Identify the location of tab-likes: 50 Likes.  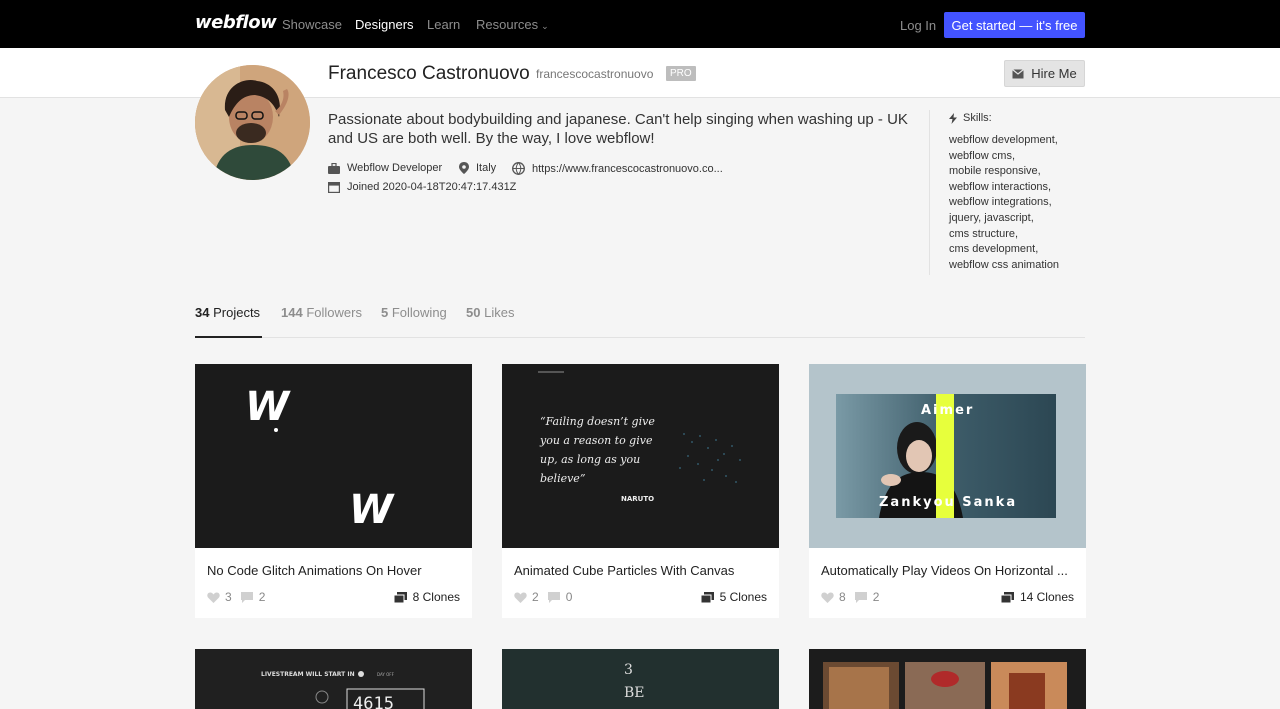
(490, 321).